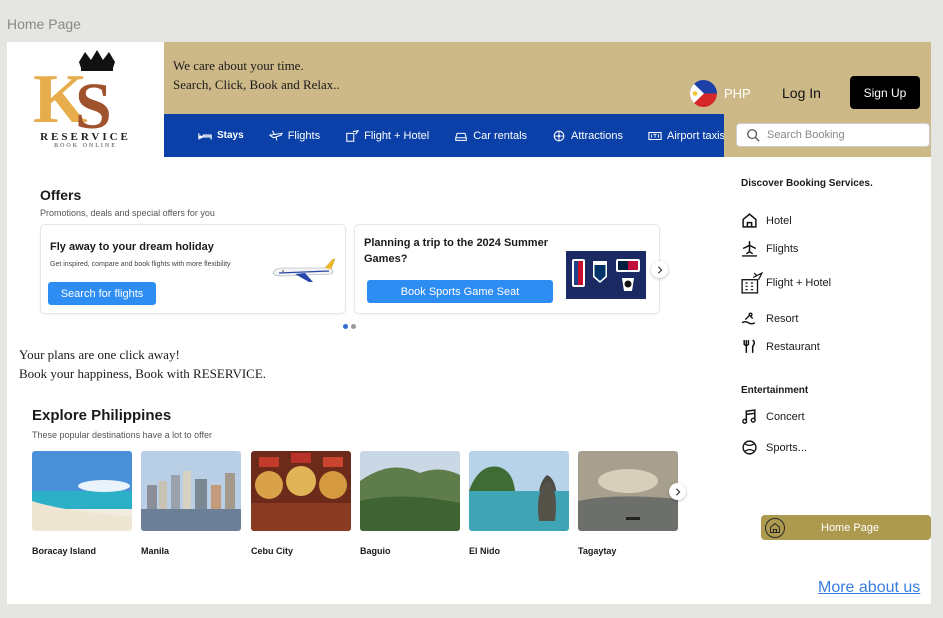 This screenshot has width=943, height=618. What do you see at coordinates (102, 293) in the screenshot?
I see `search-flights-button: Search for flights` at bounding box center [102, 293].